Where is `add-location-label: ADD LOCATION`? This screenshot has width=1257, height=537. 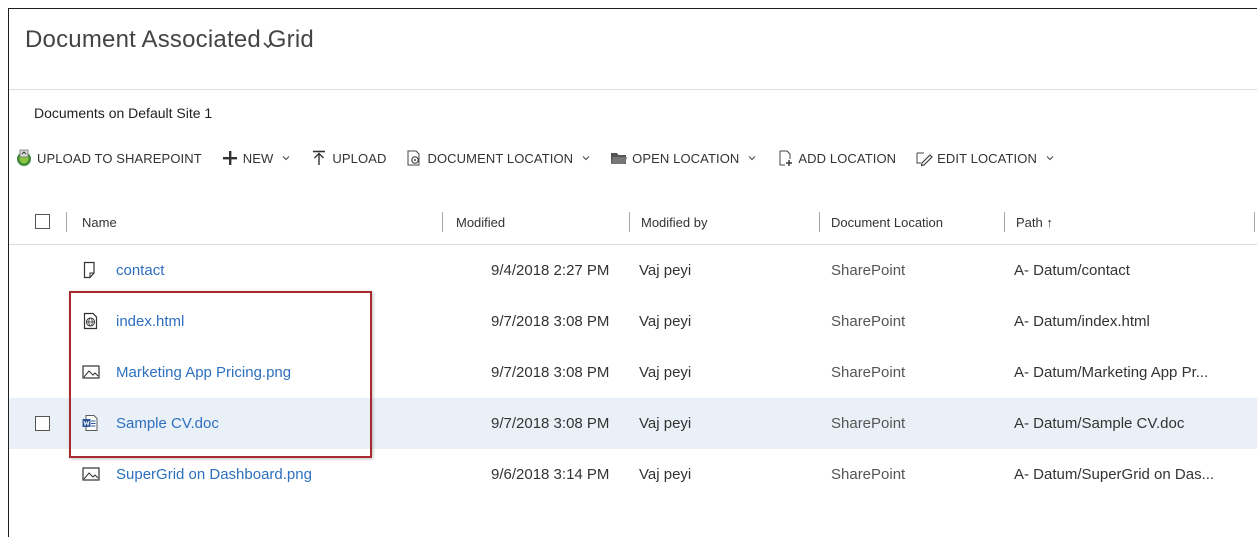
add-location-label: ADD LOCATION is located at coordinates (847, 158).